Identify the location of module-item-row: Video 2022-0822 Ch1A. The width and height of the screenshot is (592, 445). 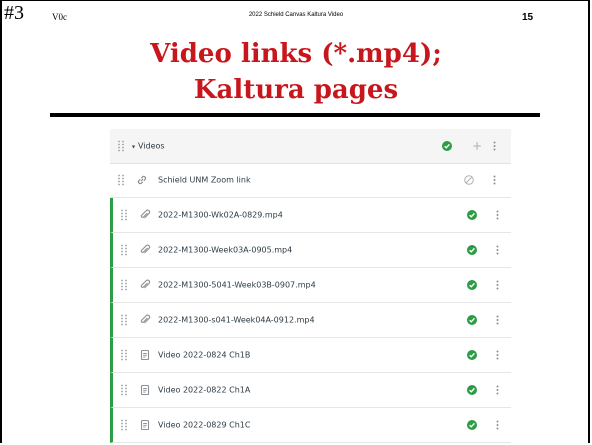
(310, 390).